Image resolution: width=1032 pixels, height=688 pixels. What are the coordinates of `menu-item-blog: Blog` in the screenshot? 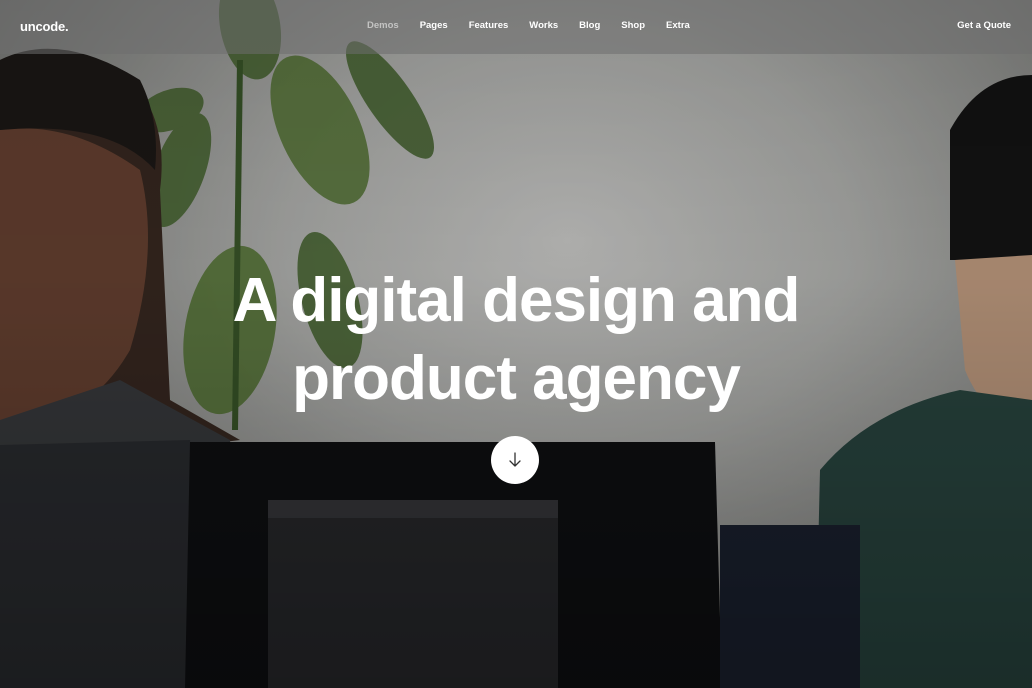 It's located at (589, 25).